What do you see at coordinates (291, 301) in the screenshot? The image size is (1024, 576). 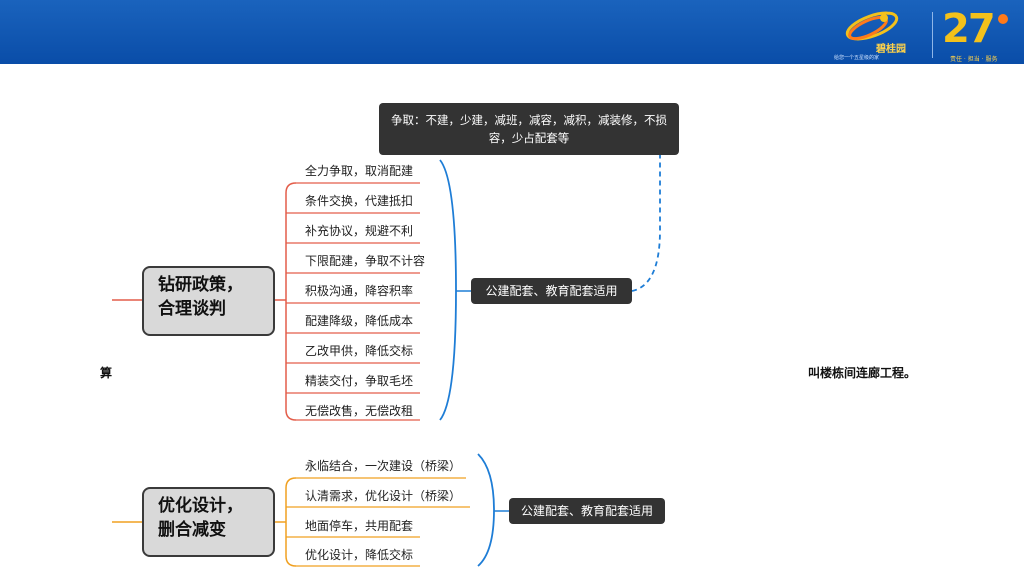 I see `branch-spine-group1` at bounding box center [291, 301].